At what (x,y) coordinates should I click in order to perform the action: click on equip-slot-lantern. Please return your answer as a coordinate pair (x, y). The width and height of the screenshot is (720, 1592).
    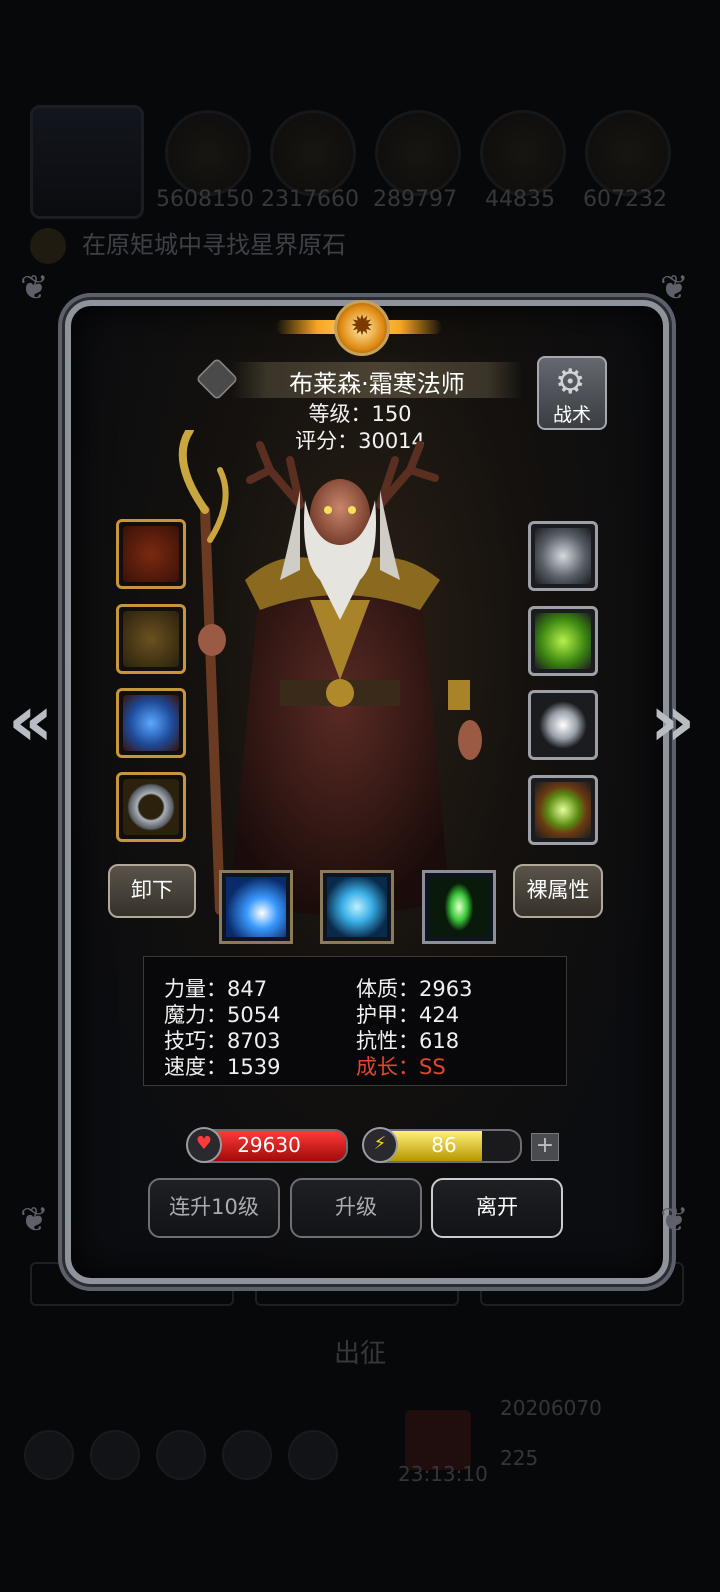
    Looking at the image, I should click on (563, 810).